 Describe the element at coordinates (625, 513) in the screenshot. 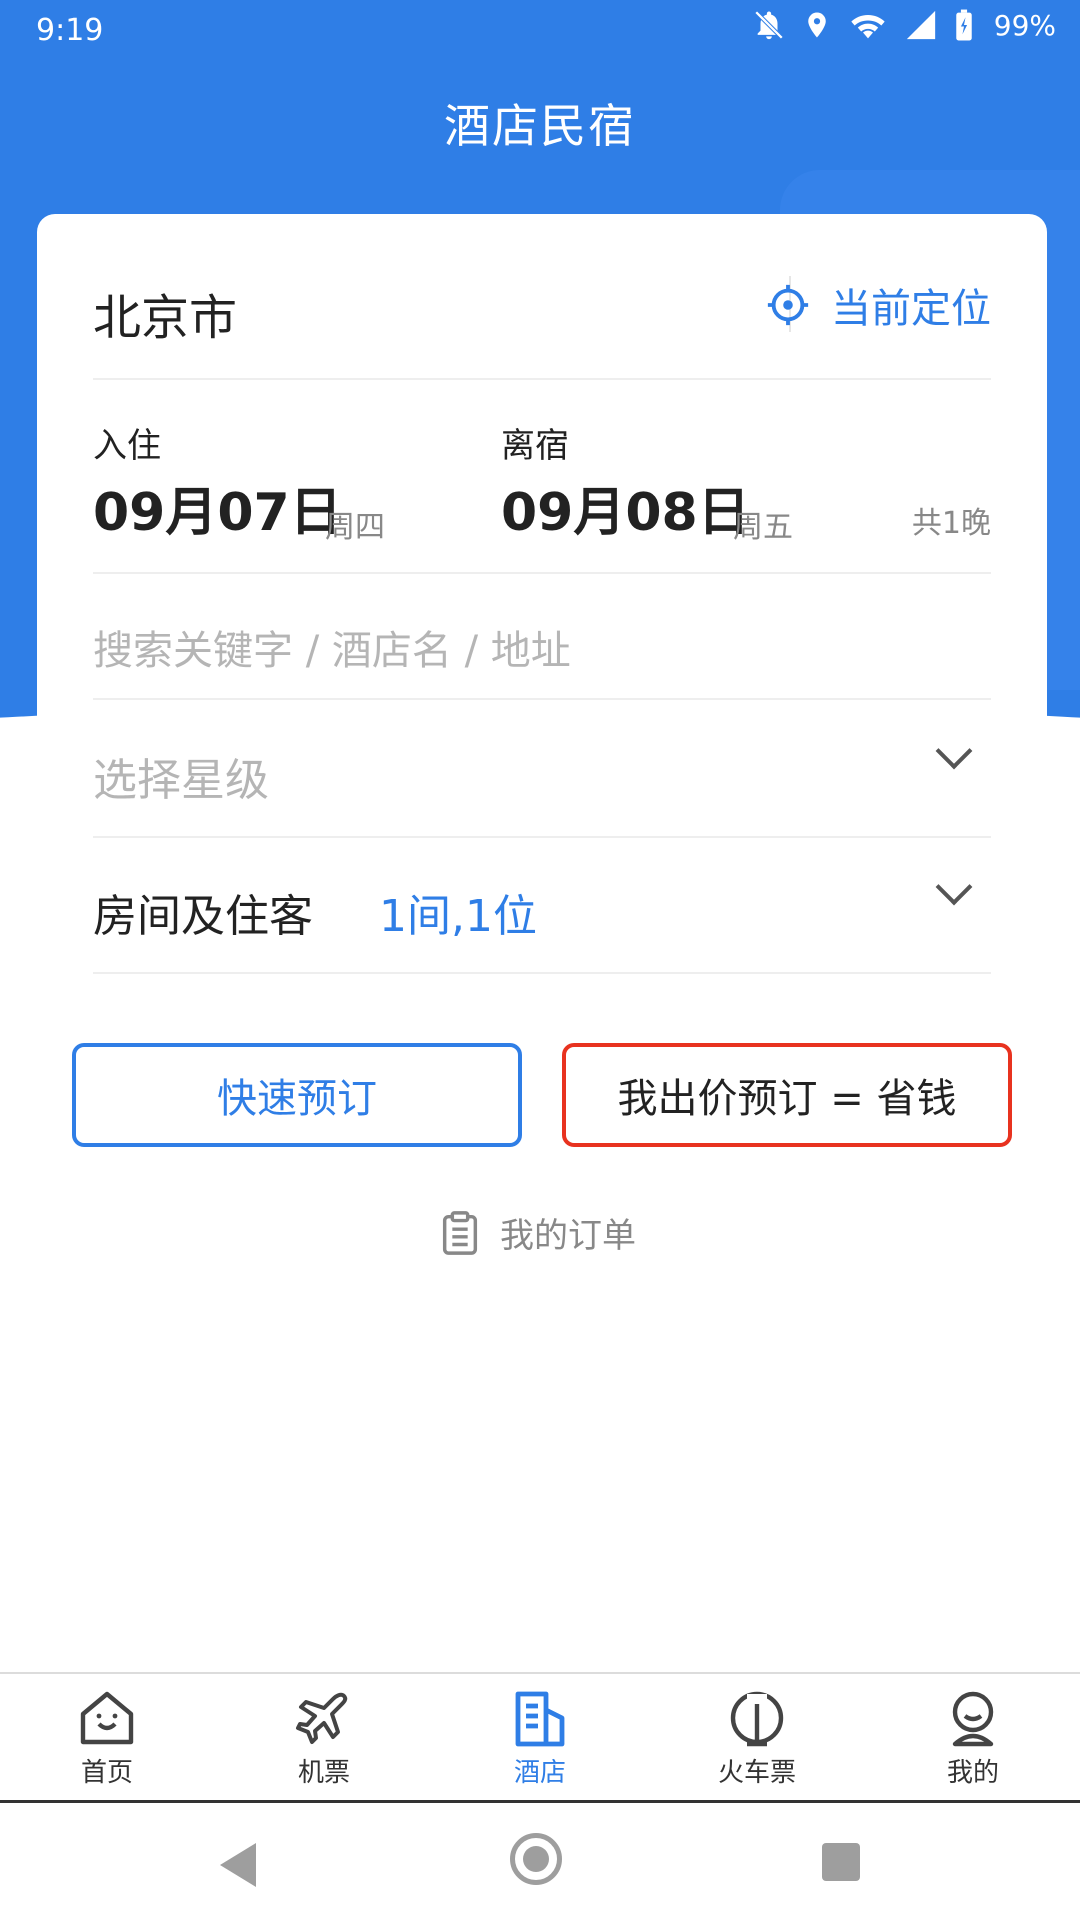

I see `checkout-date-value: 09月08日` at that location.